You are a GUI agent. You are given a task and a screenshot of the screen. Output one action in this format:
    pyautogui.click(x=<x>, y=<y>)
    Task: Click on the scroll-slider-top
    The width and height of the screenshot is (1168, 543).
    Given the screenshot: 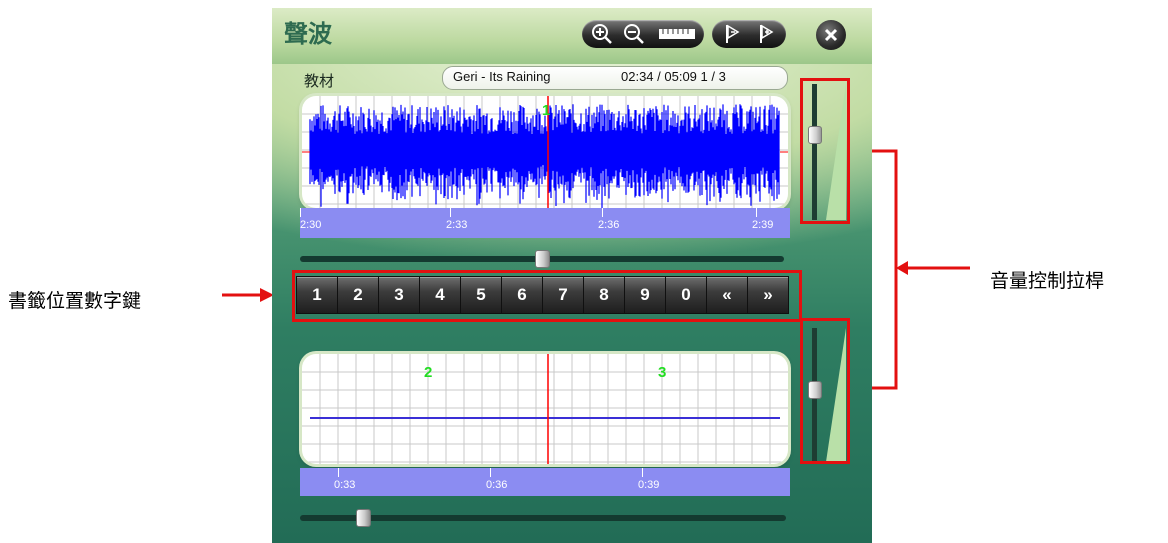 What is the action you would take?
    pyautogui.click(x=542, y=259)
    